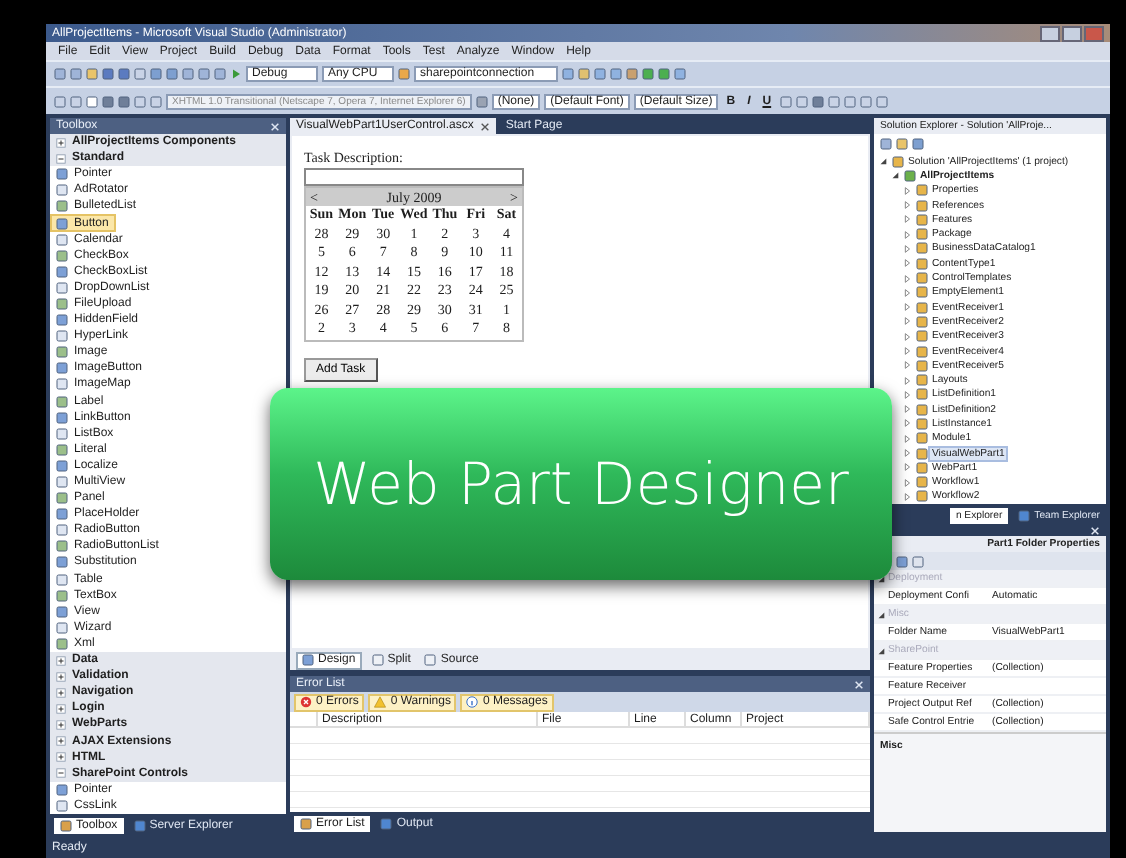 This screenshot has height=858, width=1126. What do you see at coordinates (484, 126) in the screenshot?
I see `close-icon` at bounding box center [484, 126].